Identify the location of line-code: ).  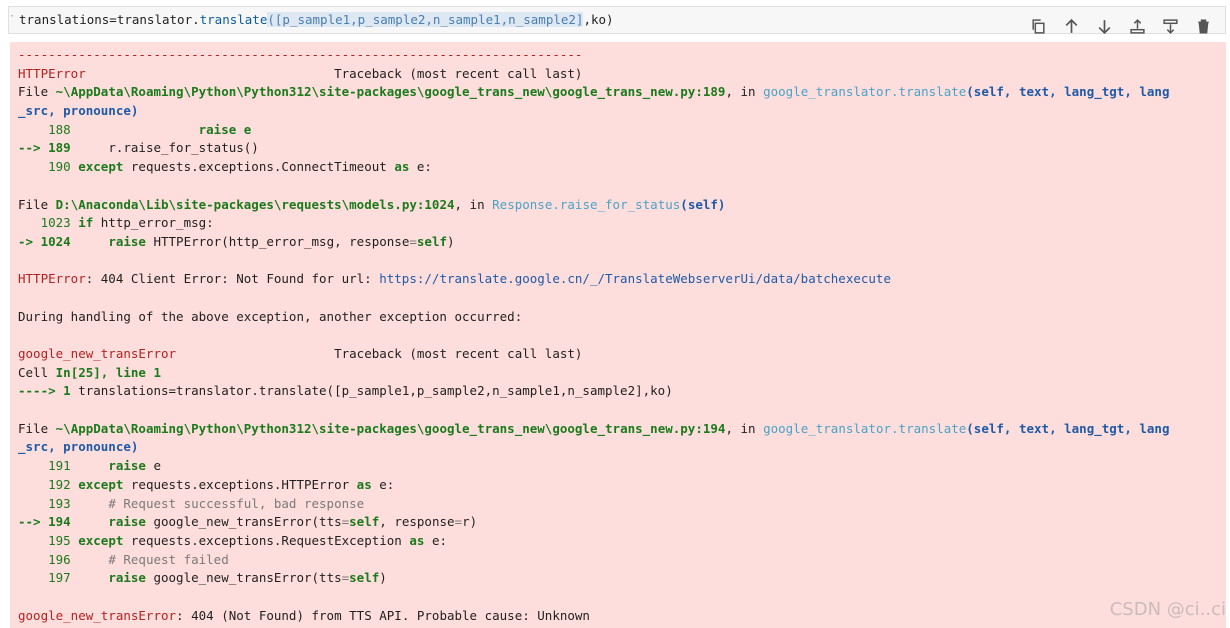
(383, 578).